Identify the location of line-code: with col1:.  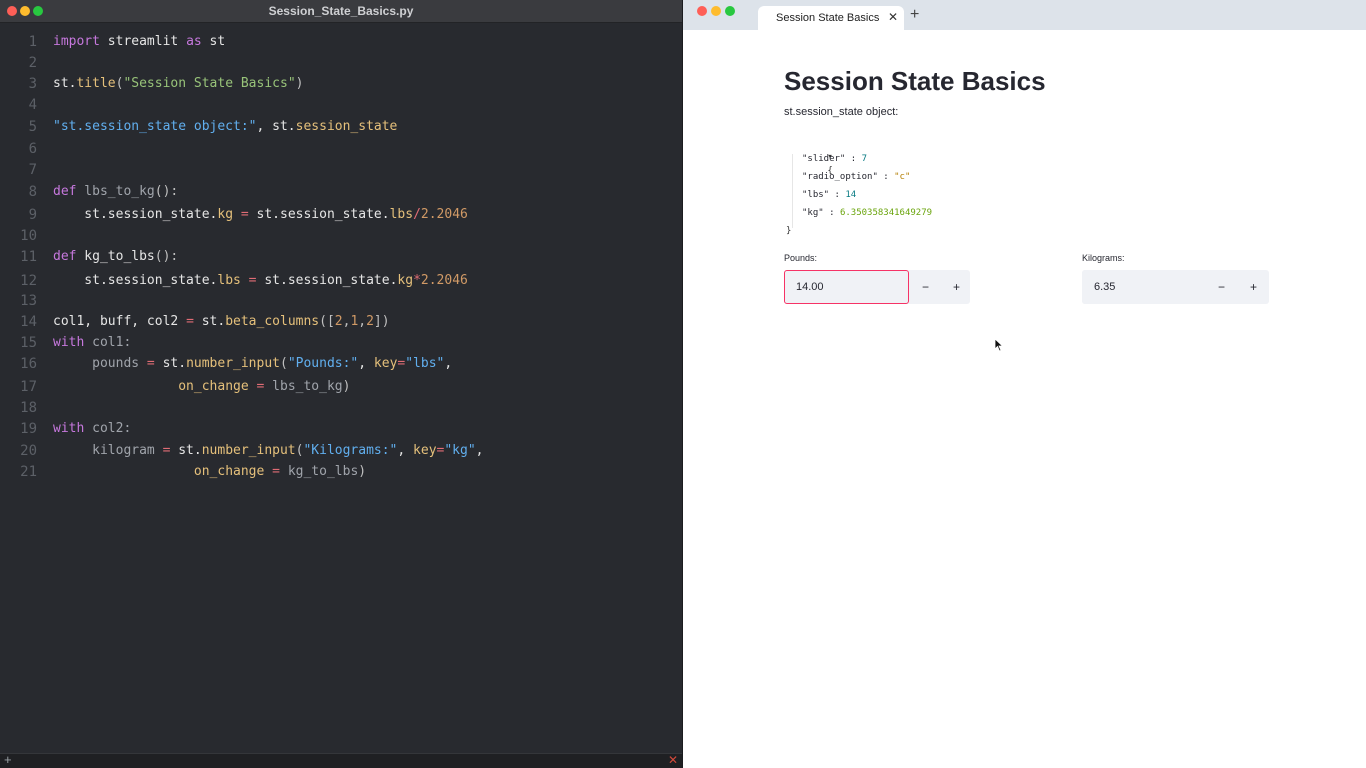
(92, 342).